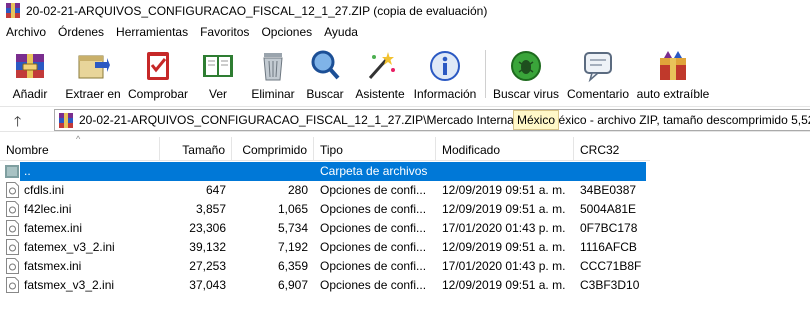  What do you see at coordinates (224, 32) in the screenshot?
I see `menu-favoritos: Favoritos` at bounding box center [224, 32].